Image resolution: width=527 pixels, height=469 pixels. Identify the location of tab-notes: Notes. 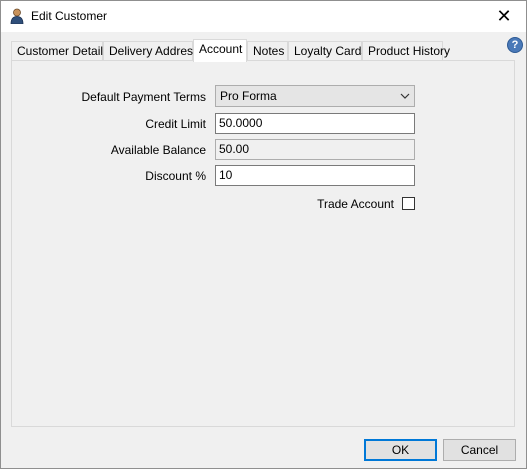
(267, 51).